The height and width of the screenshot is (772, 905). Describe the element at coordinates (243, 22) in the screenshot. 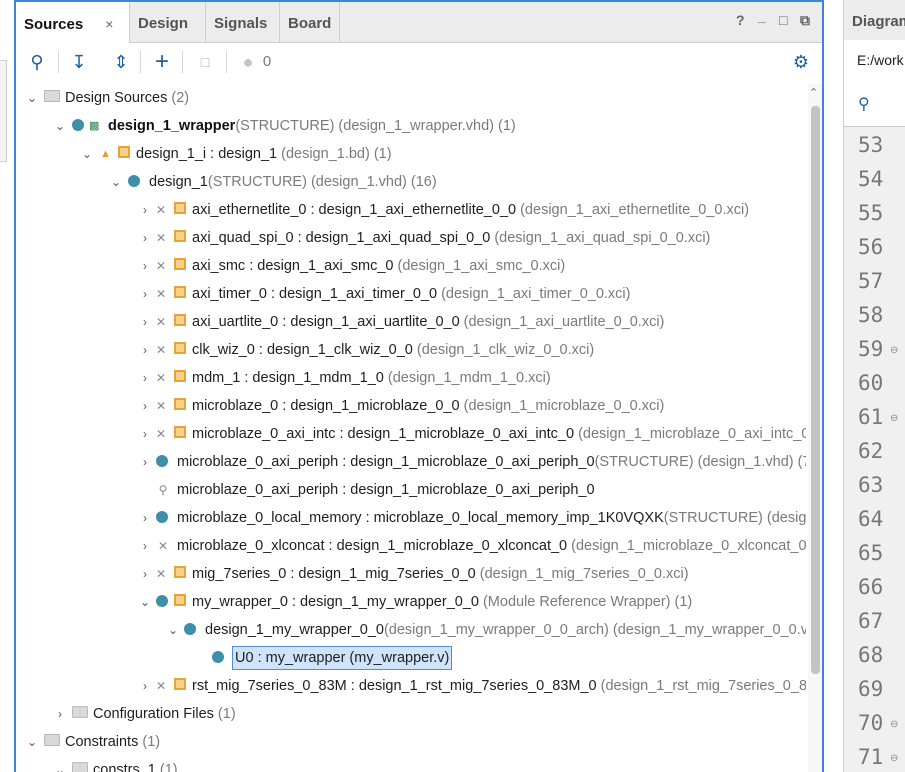

I see `tab-signals: Signals` at that location.